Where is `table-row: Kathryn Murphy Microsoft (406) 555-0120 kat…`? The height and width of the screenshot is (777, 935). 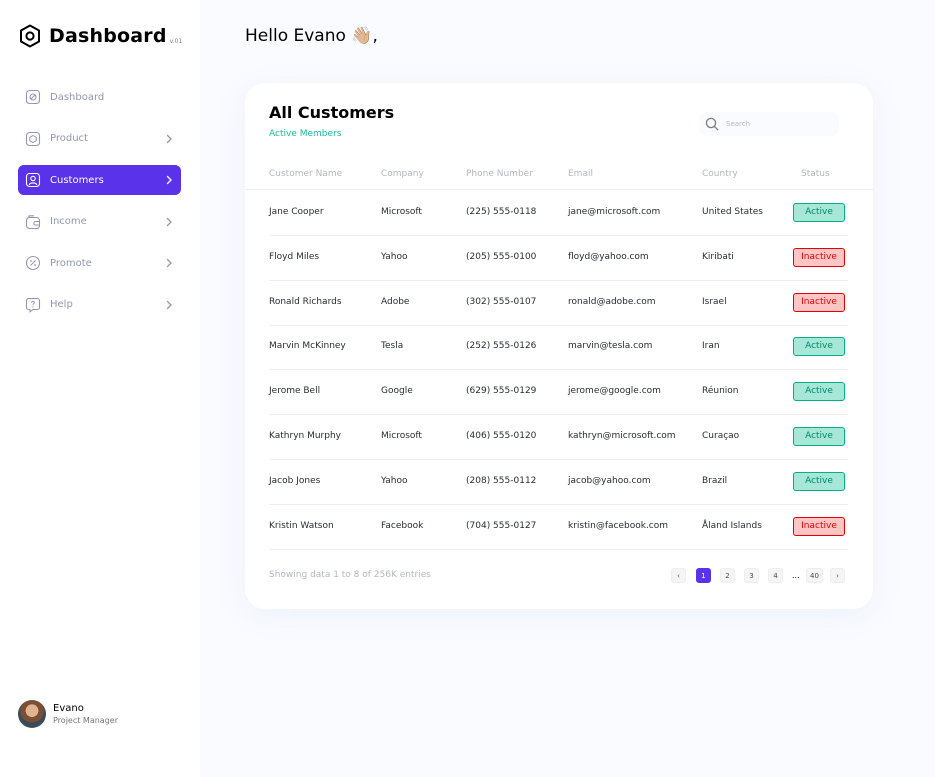 table-row: Kathryn Murphy Microsoft (406) 555-0120 kat… is located at coordinates (558, 437).